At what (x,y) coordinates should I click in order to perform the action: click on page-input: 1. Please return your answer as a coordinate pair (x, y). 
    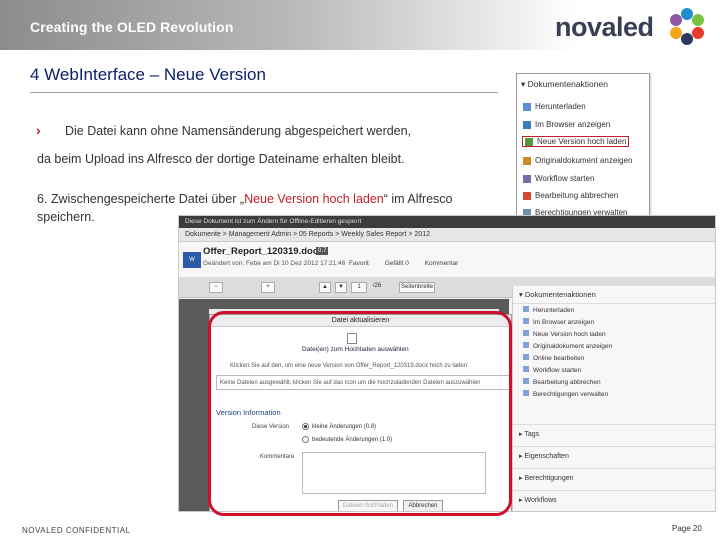
    Looking at the image, I should click on (359, 287).